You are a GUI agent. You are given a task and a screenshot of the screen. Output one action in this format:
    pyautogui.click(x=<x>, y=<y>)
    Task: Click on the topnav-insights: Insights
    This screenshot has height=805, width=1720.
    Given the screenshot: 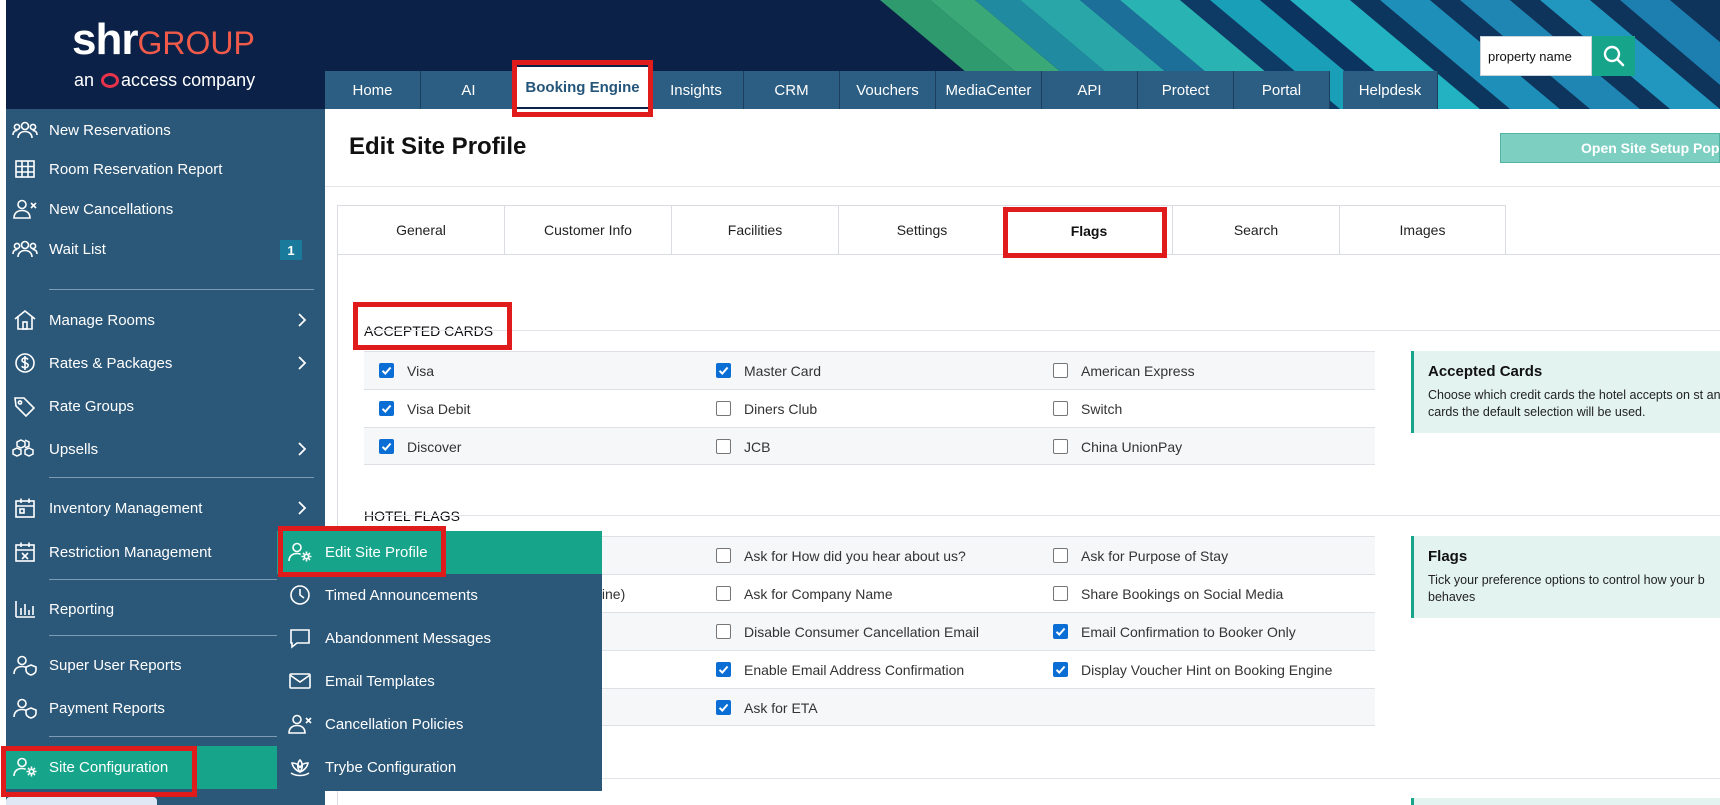 What is the action you would take?
    pyautogui.click(x=696, y=90)
    